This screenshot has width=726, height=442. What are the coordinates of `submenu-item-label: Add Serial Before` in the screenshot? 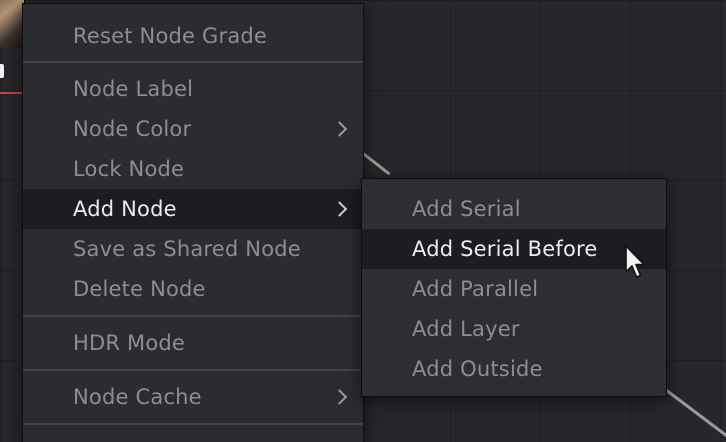 It's located at (505, 249).